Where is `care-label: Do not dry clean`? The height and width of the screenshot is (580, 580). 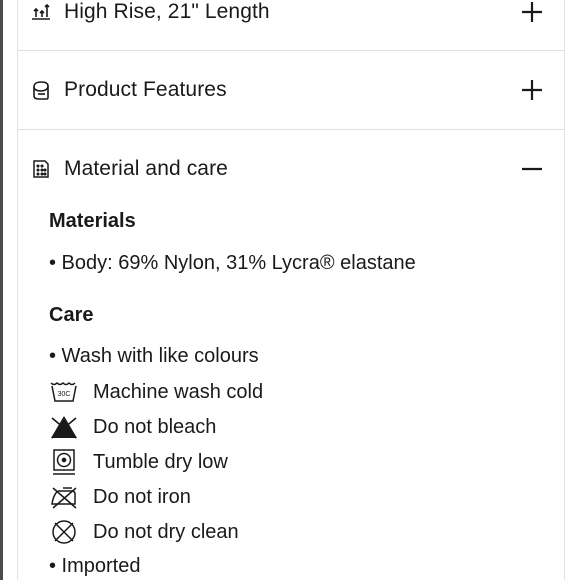 care-label: Do not dry clean is located at coordinates (166, 531).